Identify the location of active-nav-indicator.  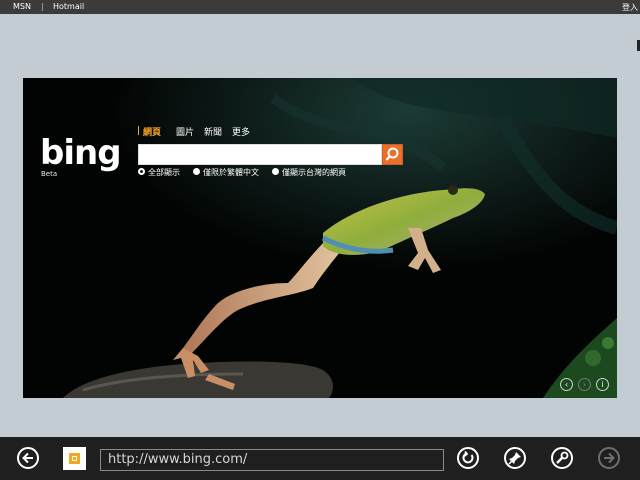
(138, 130).